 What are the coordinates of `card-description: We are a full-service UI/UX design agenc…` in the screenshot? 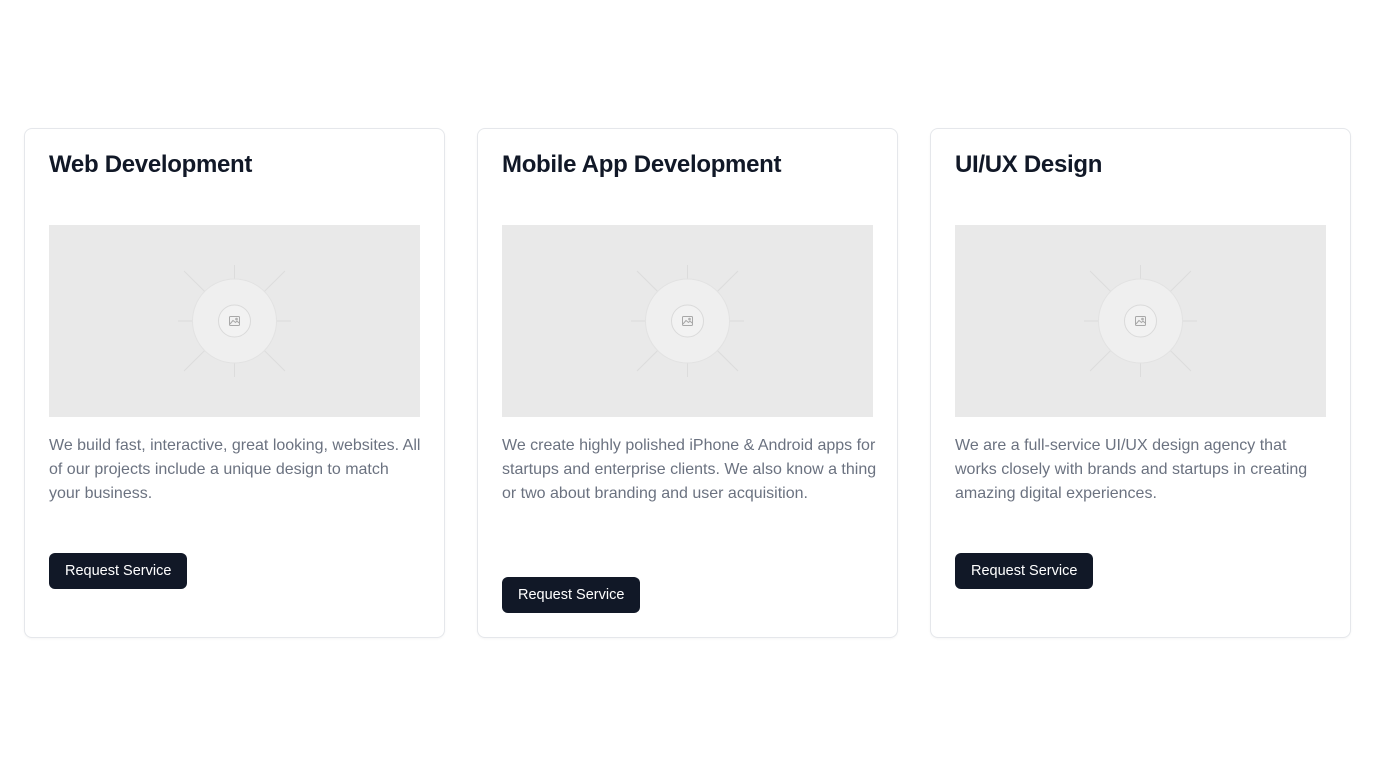 It's located at (1131, 469).